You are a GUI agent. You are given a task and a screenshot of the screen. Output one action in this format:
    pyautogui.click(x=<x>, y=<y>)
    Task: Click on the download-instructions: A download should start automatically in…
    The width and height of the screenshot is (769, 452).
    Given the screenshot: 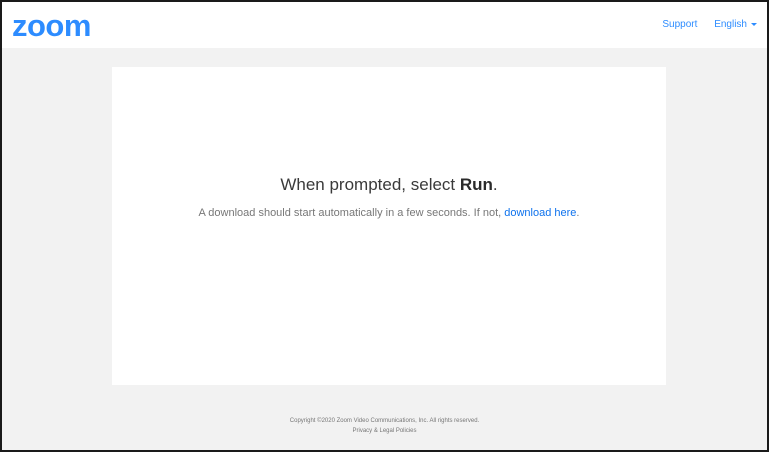 What is the action you would take?
    pyautogui.click(x=389, y=213)
    